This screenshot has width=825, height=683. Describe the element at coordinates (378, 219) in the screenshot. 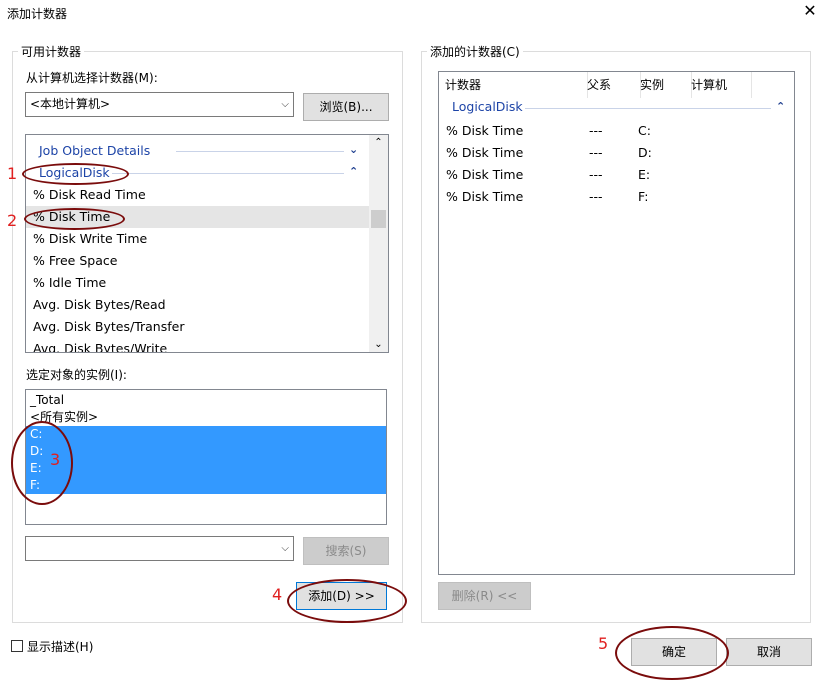

I see `scroll-thumb` at that location.